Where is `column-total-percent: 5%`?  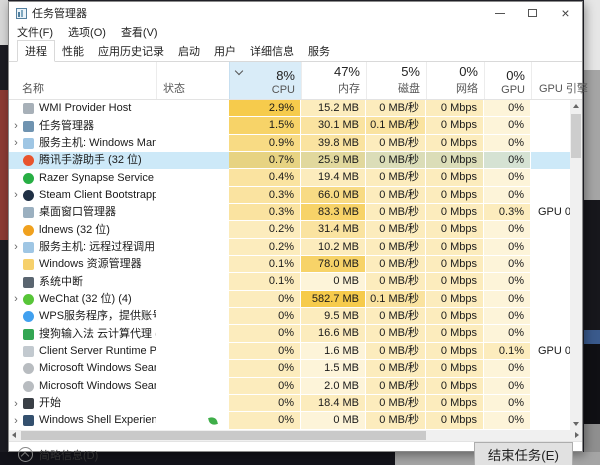 column-total-percent: 5% is located at coordinates (410, 71).